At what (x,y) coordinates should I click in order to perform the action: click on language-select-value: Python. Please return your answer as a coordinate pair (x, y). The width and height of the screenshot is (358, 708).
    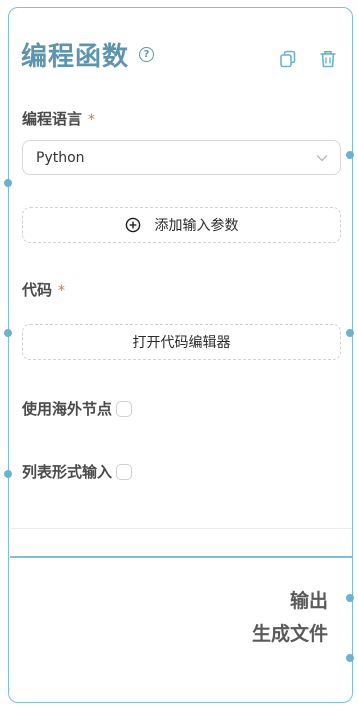
    Looking at the image, I should click on (60, 157).